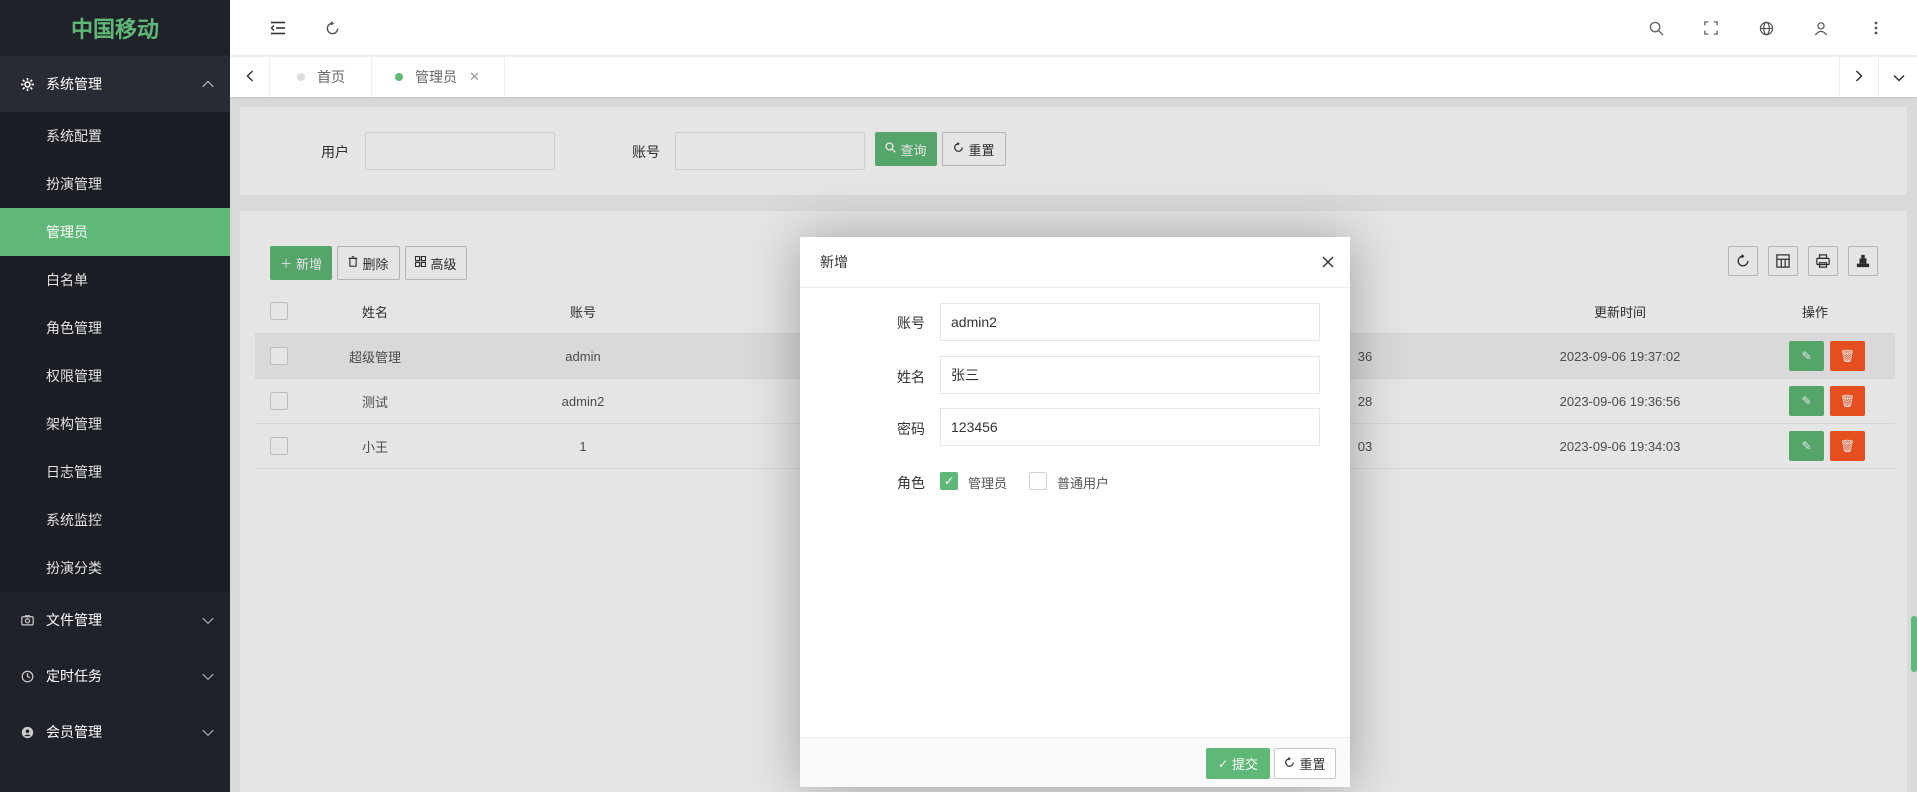  I want to click on sidebar-group-scheduled: 定时任务, so click(115, 676).